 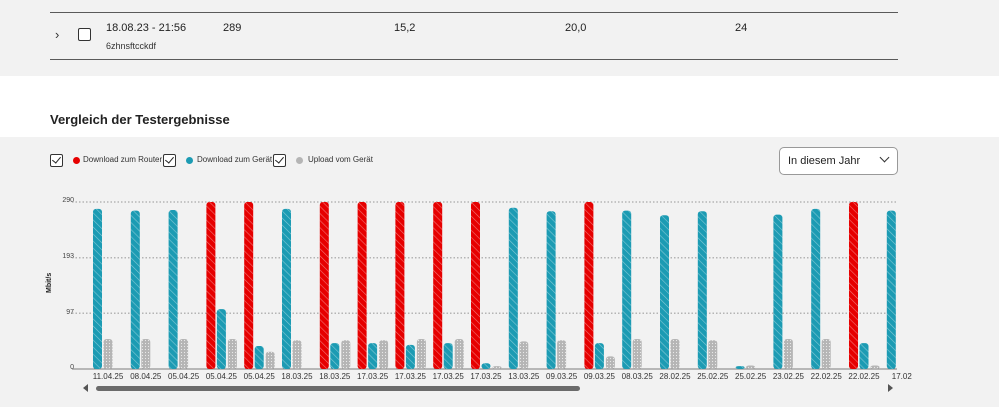 What do you see at coordinates (902, 376) in the screenshot?
I see `x-tick-label: 17.02` at bounding box center [902, 376].